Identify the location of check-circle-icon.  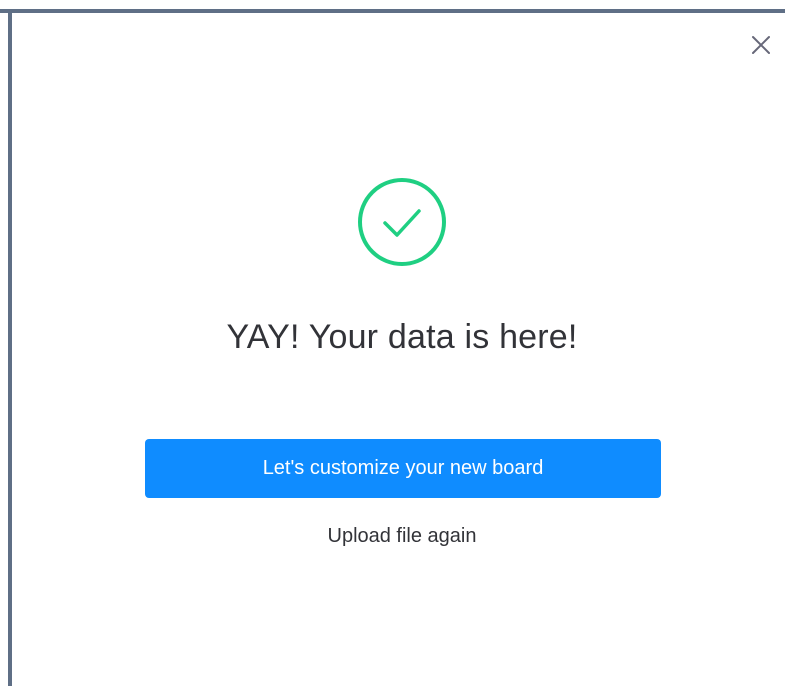
(402, 222).